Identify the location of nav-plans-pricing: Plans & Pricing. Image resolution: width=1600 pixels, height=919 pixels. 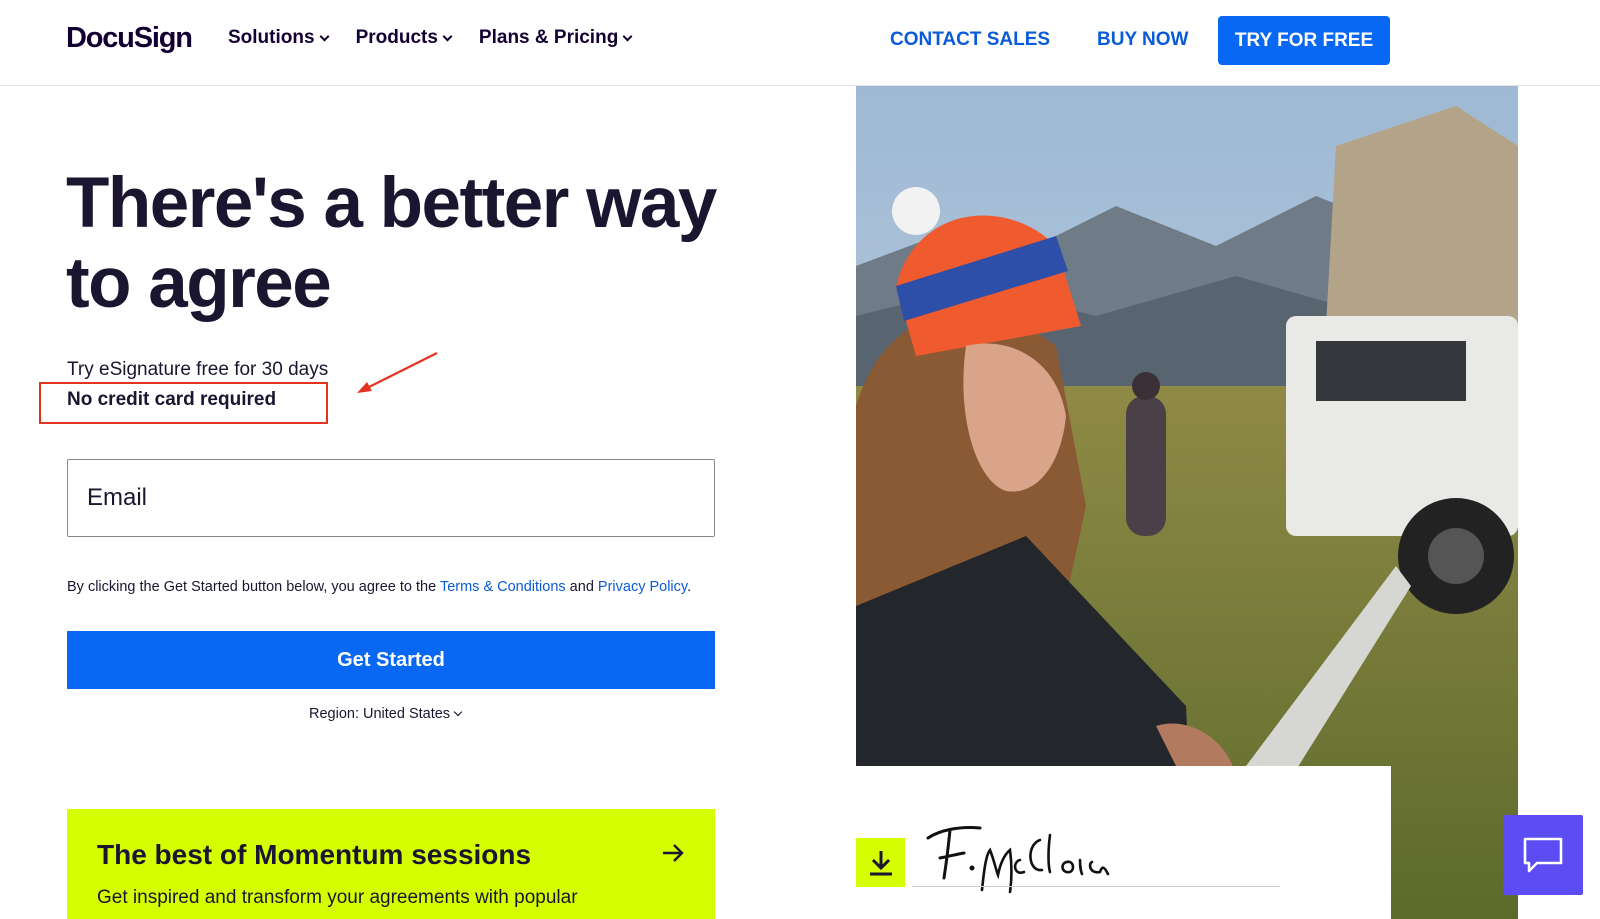
(555, 38).